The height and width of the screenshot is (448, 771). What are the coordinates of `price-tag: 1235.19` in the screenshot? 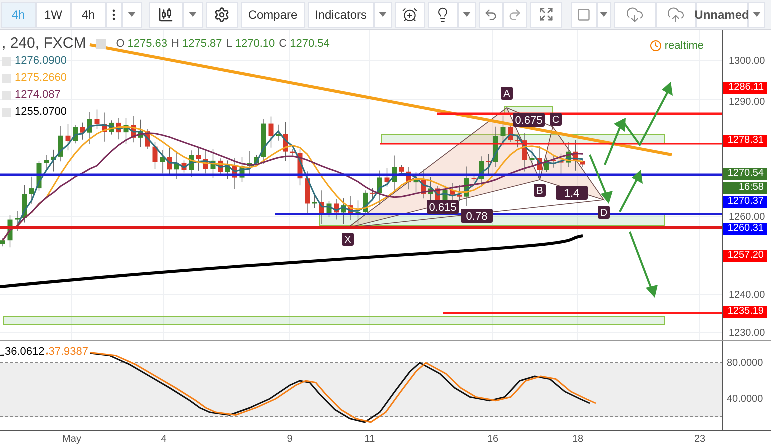 It's located at (745, 312).